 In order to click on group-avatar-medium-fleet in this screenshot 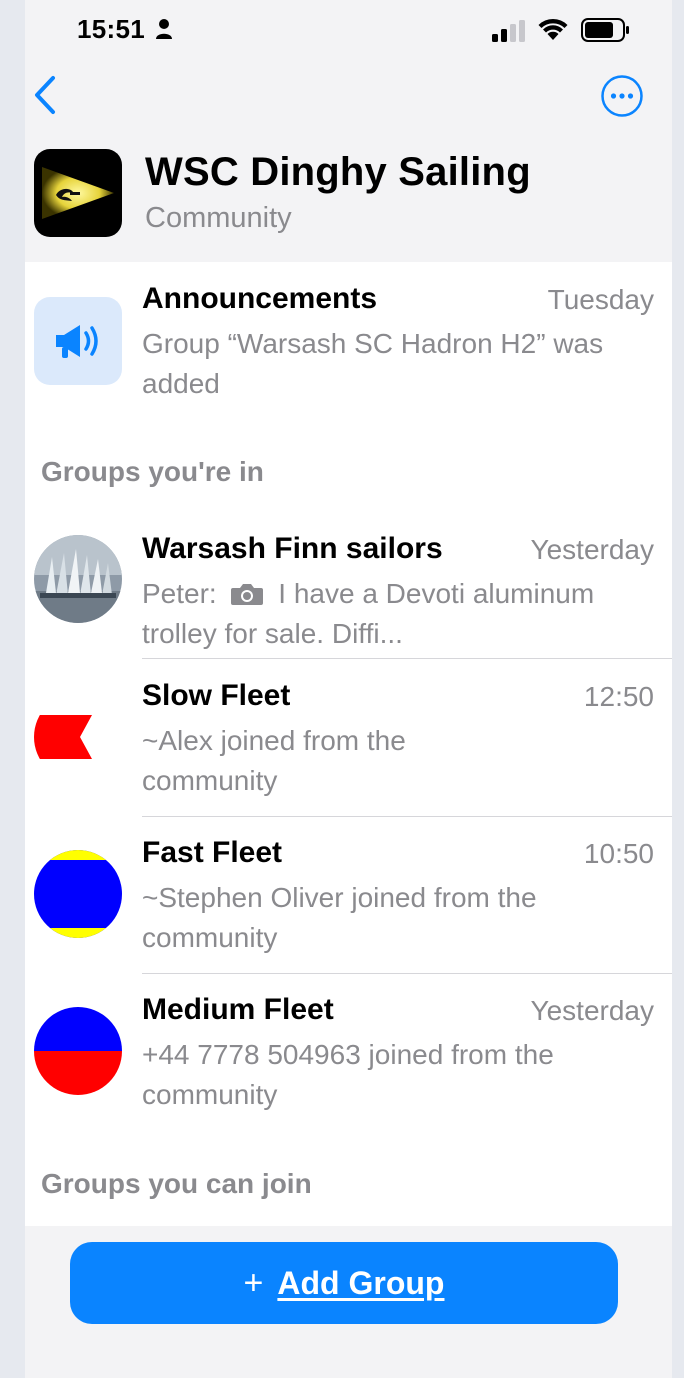, I will do `click(78, 1051)`.